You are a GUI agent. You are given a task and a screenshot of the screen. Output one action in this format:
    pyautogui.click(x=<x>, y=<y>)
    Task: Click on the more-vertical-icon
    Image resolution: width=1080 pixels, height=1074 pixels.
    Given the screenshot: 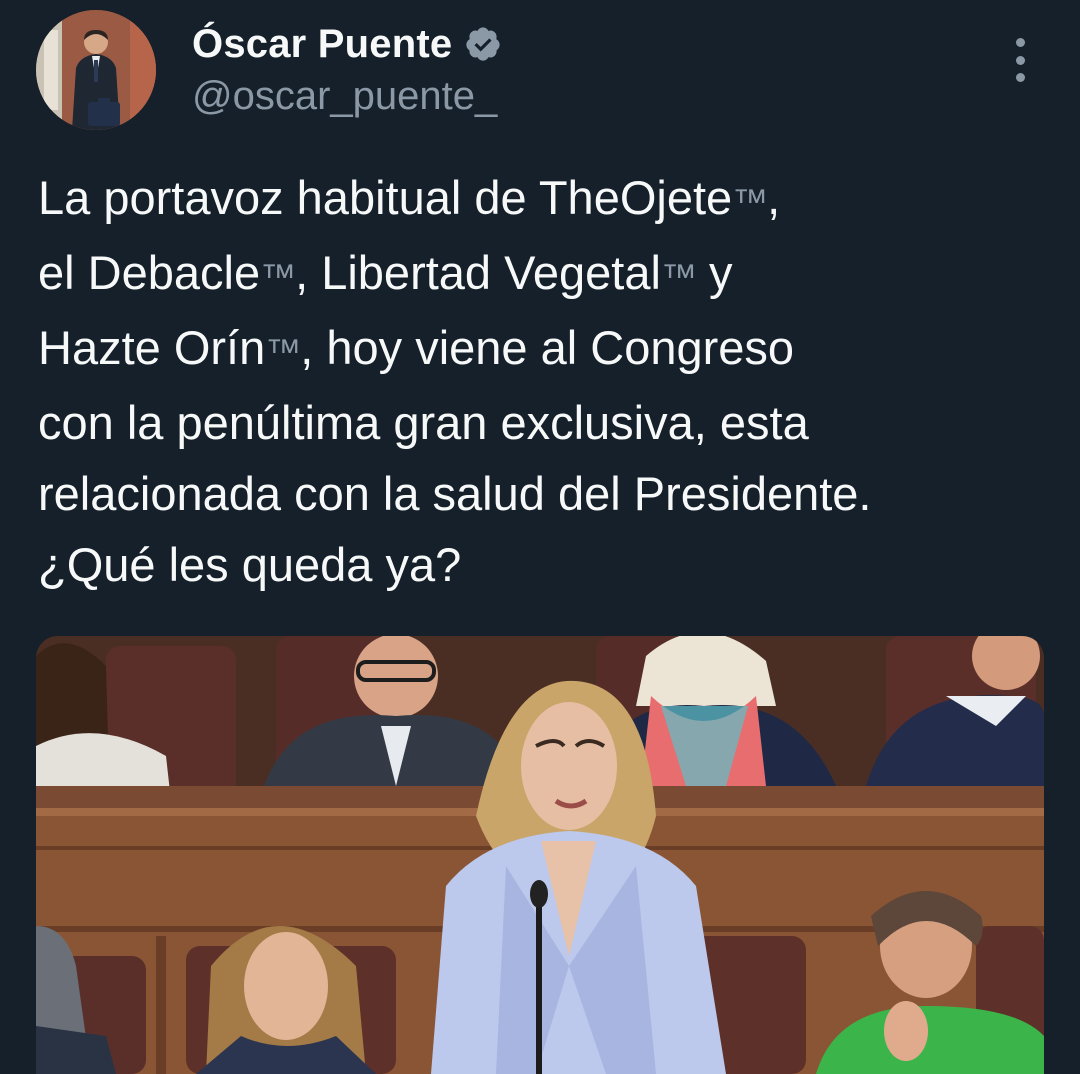 What is the action you would take?
    pyautogui.click(x=1020, y=60)
    